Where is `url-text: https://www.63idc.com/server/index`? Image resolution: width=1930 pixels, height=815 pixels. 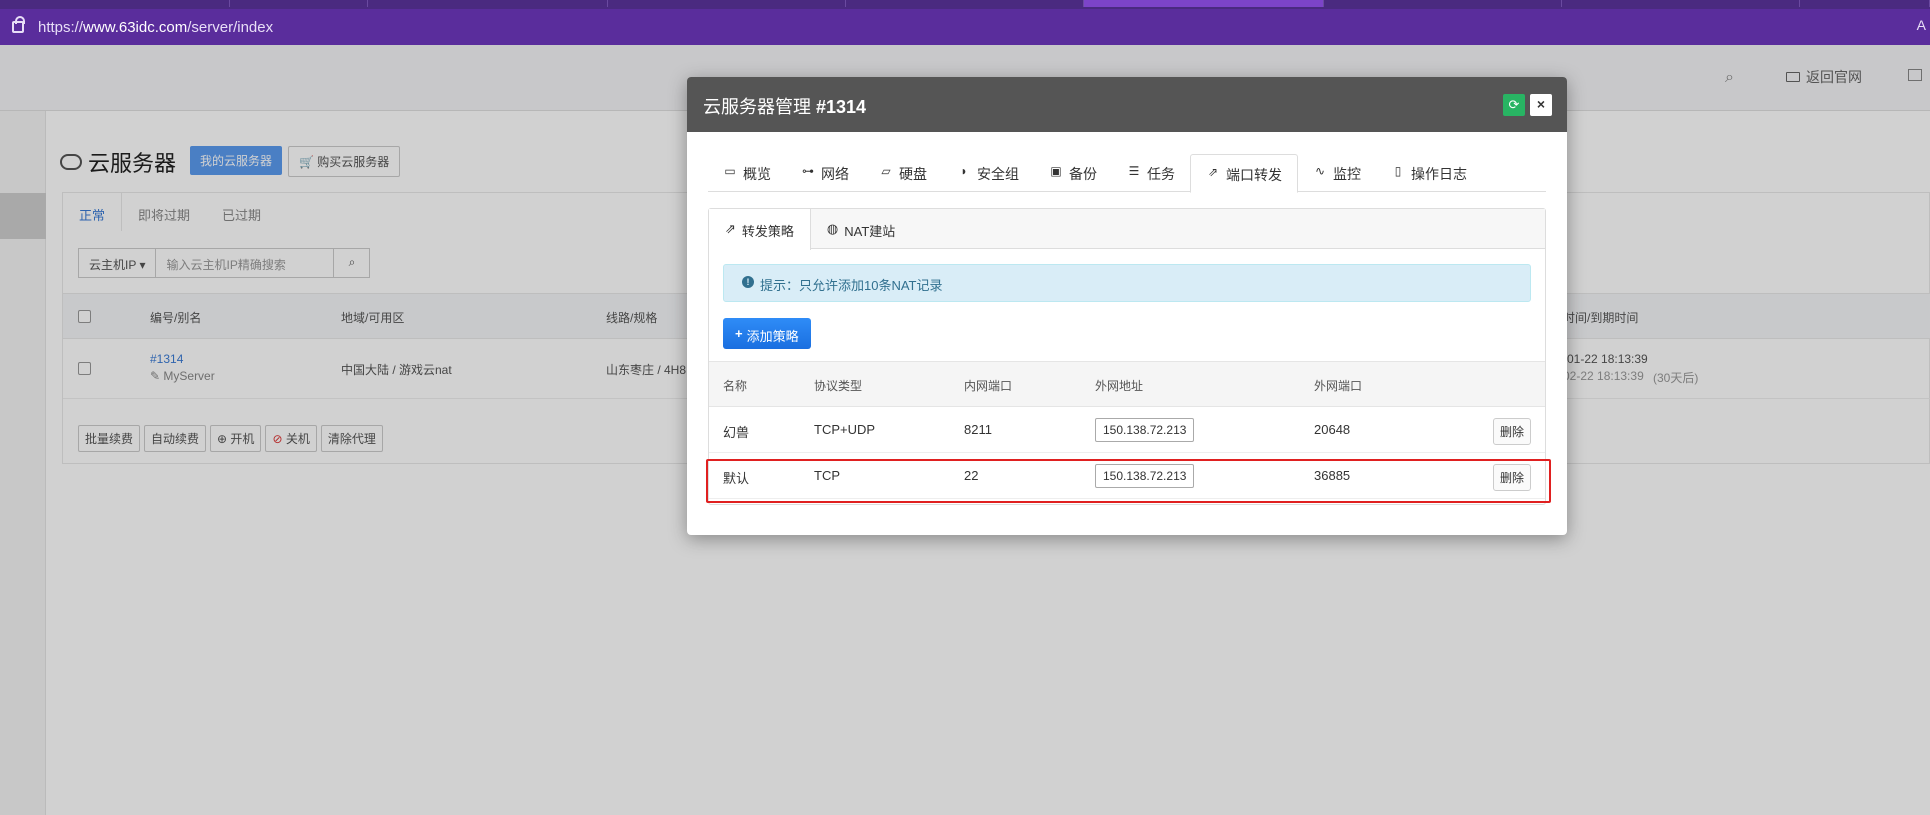
url-text: https://www.63idc.com/server/index is located at coordinates (155, 27).